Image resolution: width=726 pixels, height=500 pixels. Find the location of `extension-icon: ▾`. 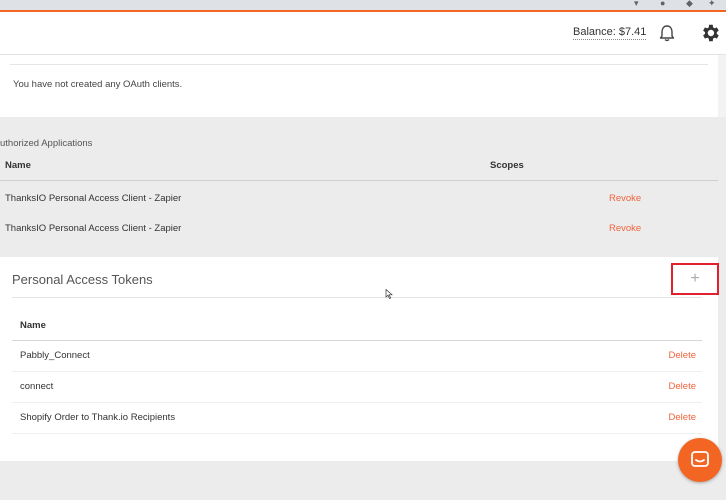

extension-icon: ▾ is located at coordinates (636, 4).